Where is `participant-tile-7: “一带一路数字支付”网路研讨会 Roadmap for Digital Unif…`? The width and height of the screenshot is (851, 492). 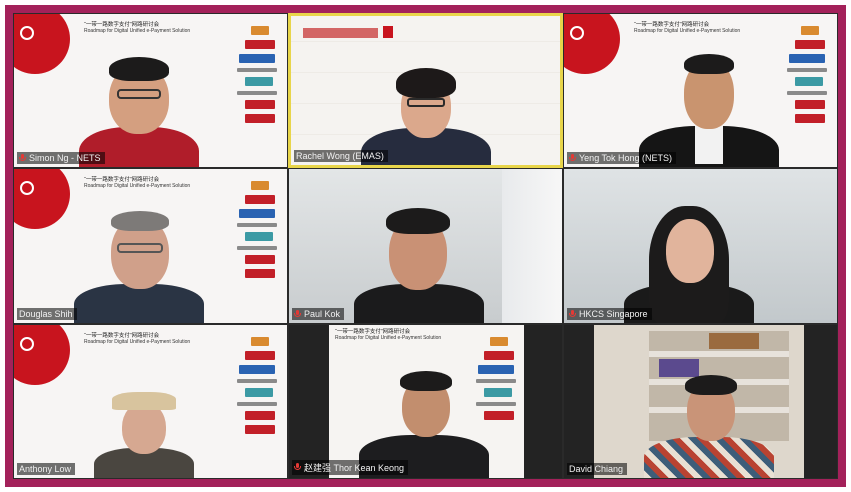 participant-tile-7: “一带一路数字支付”网路研讨会 Roadmap for Digital Unif… is located at coordinates (150, 401).